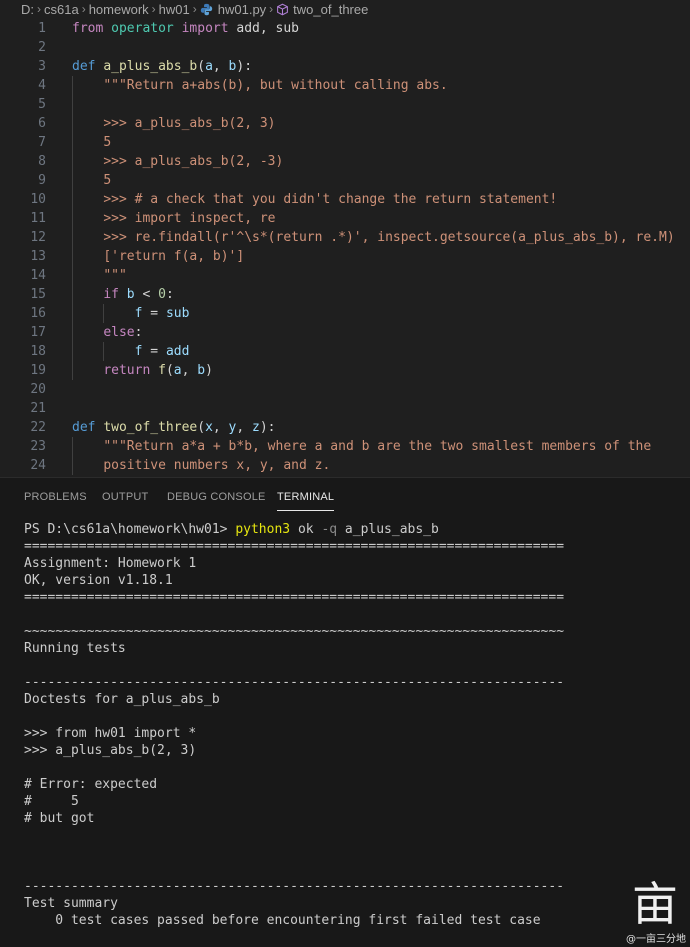 The width and height of the screenshot is (690, 947). I want to click on code-line: 17 else:, so click(345, 332).